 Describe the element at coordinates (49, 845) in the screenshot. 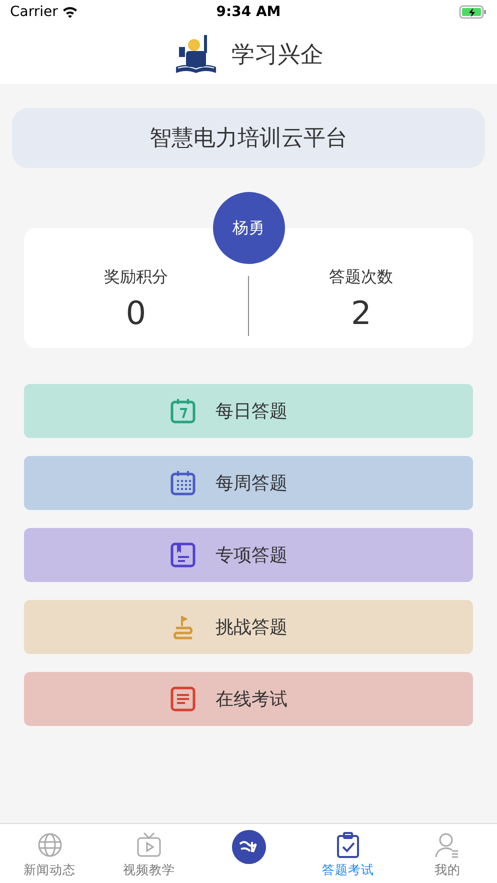

I see `globe-icon` at that location.